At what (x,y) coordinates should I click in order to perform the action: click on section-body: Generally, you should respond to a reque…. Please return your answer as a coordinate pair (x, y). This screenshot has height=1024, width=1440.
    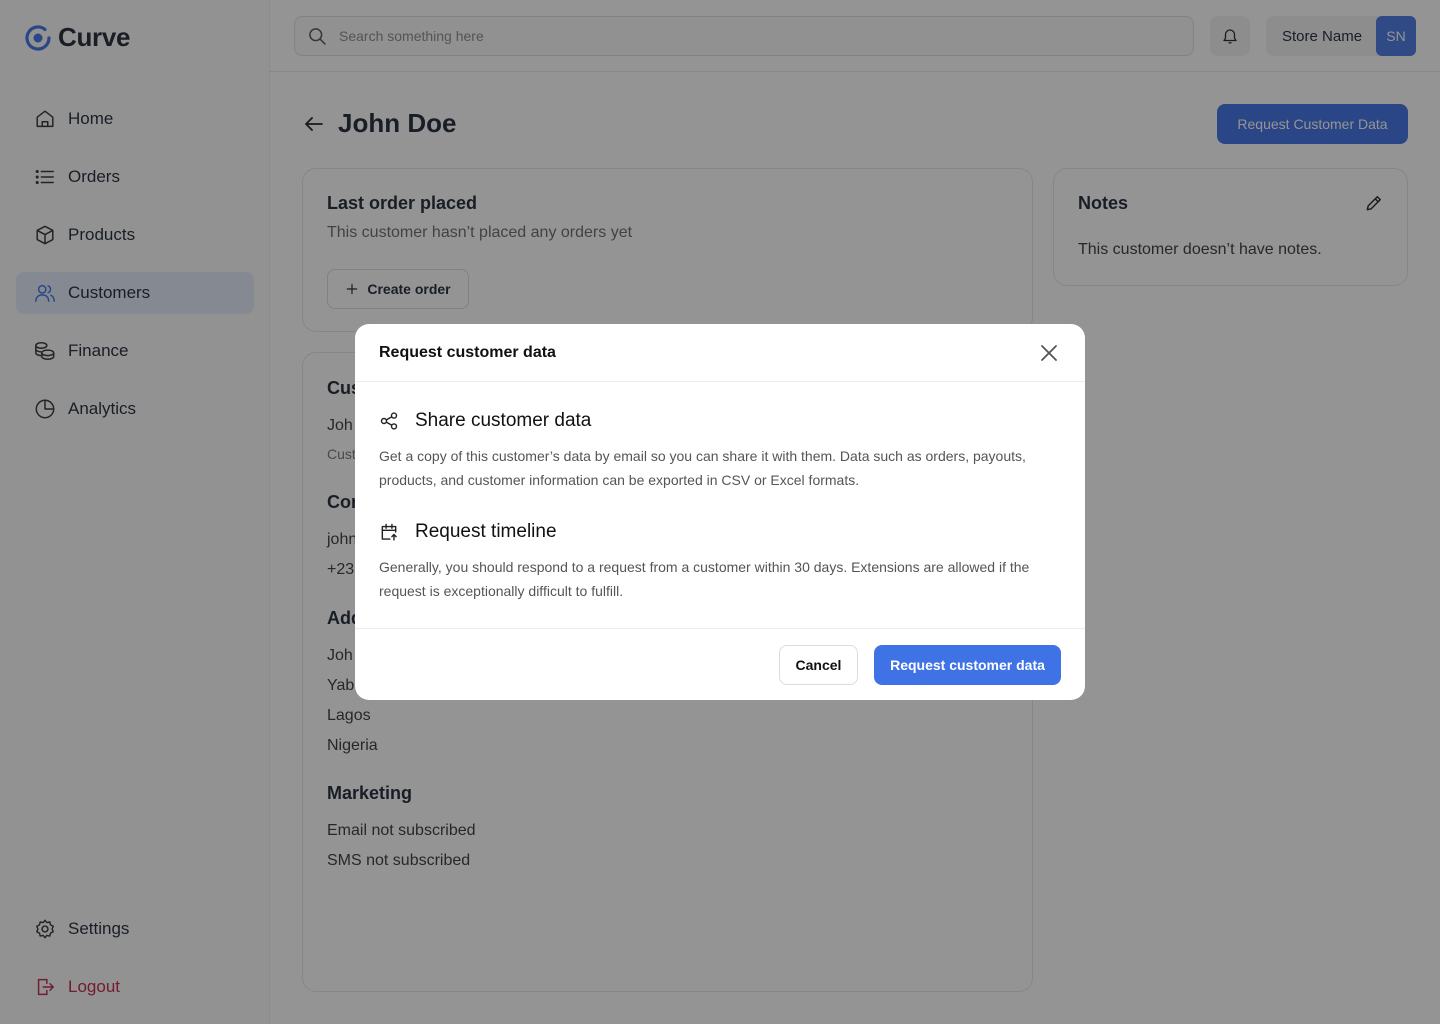
    Looking at the image, I should click on (704, 579).